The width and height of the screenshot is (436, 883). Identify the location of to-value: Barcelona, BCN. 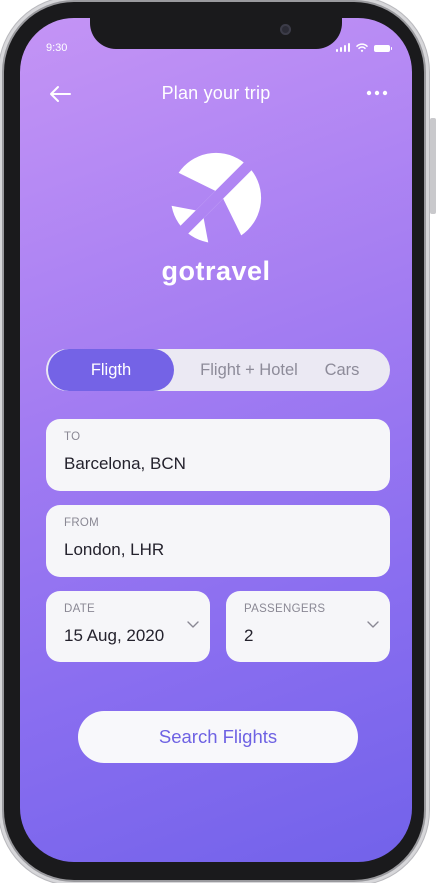
(125, 464).